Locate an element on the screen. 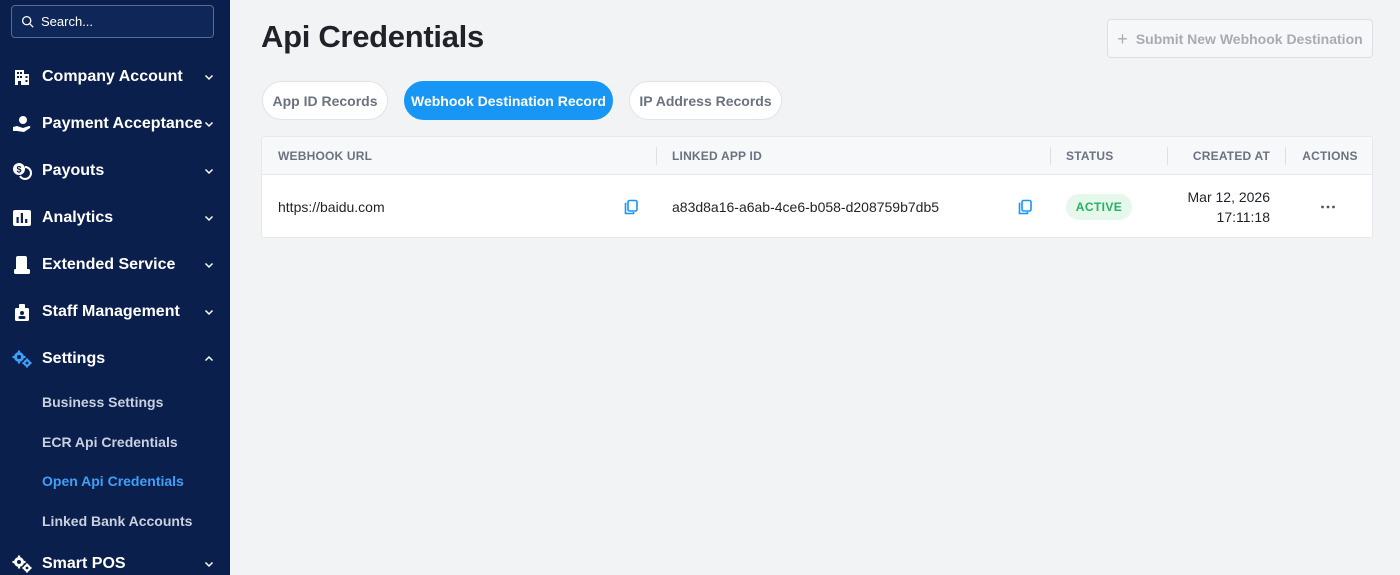  nav-staff-management: Staff Management is located at coordinates (115, 312).